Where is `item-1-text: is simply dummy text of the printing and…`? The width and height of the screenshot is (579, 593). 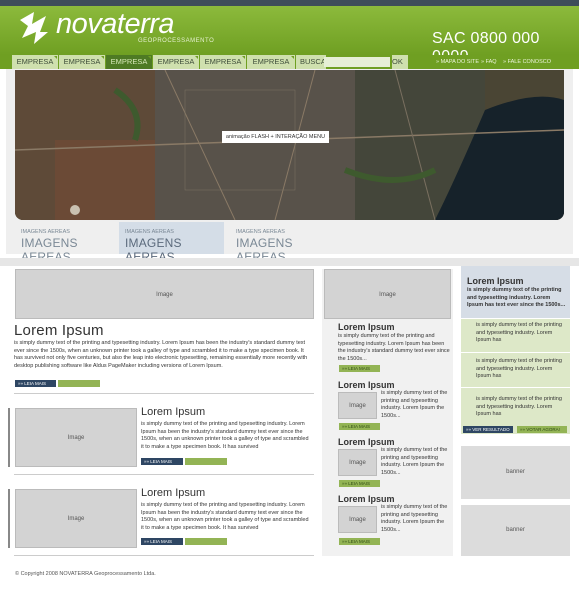
item-1-text: is simply dummy text of the printing and… is located at coordinates (225, 435).